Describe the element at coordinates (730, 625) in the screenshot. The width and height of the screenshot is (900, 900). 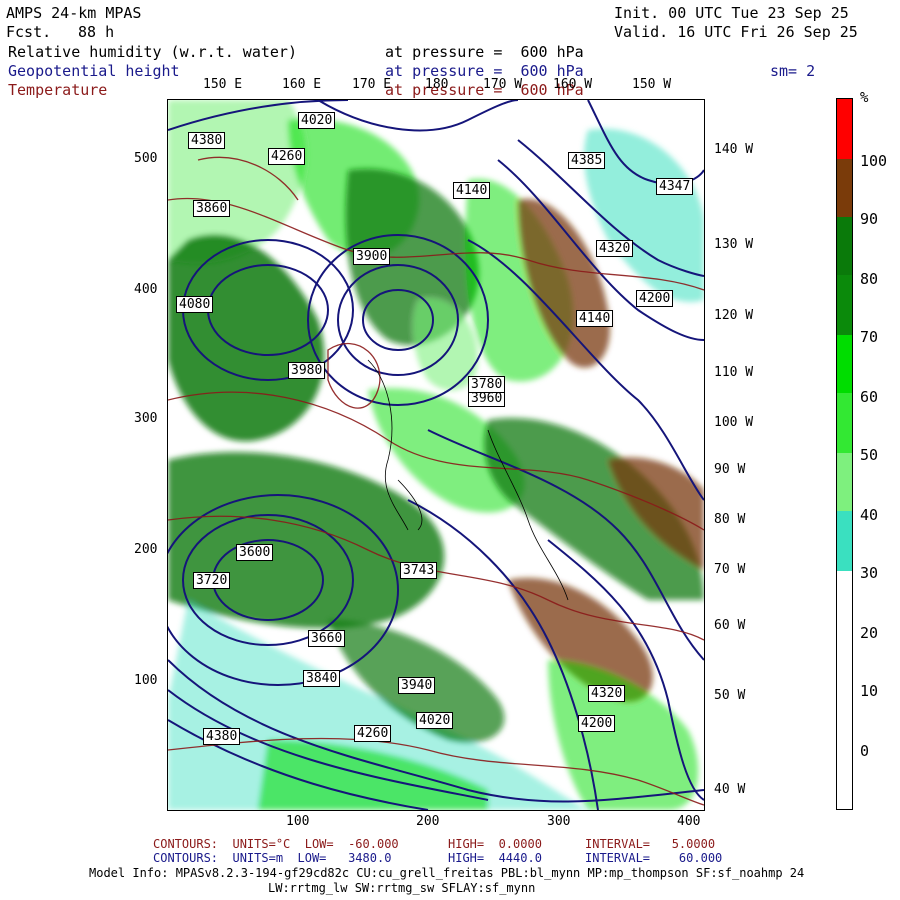
I see `lon-label-right: 60 W` at that location.